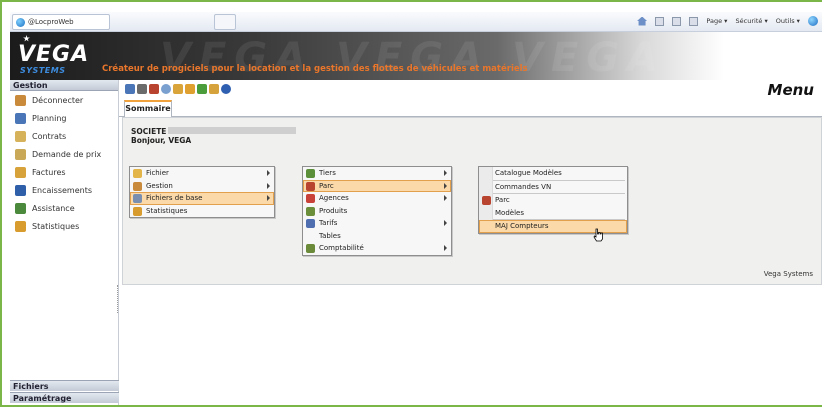 This screenshot has width=822, height=407. What do you see at coordinates (813, 21) in the screenshot?
I see `globe-icon` at bounding box center [813, 21].